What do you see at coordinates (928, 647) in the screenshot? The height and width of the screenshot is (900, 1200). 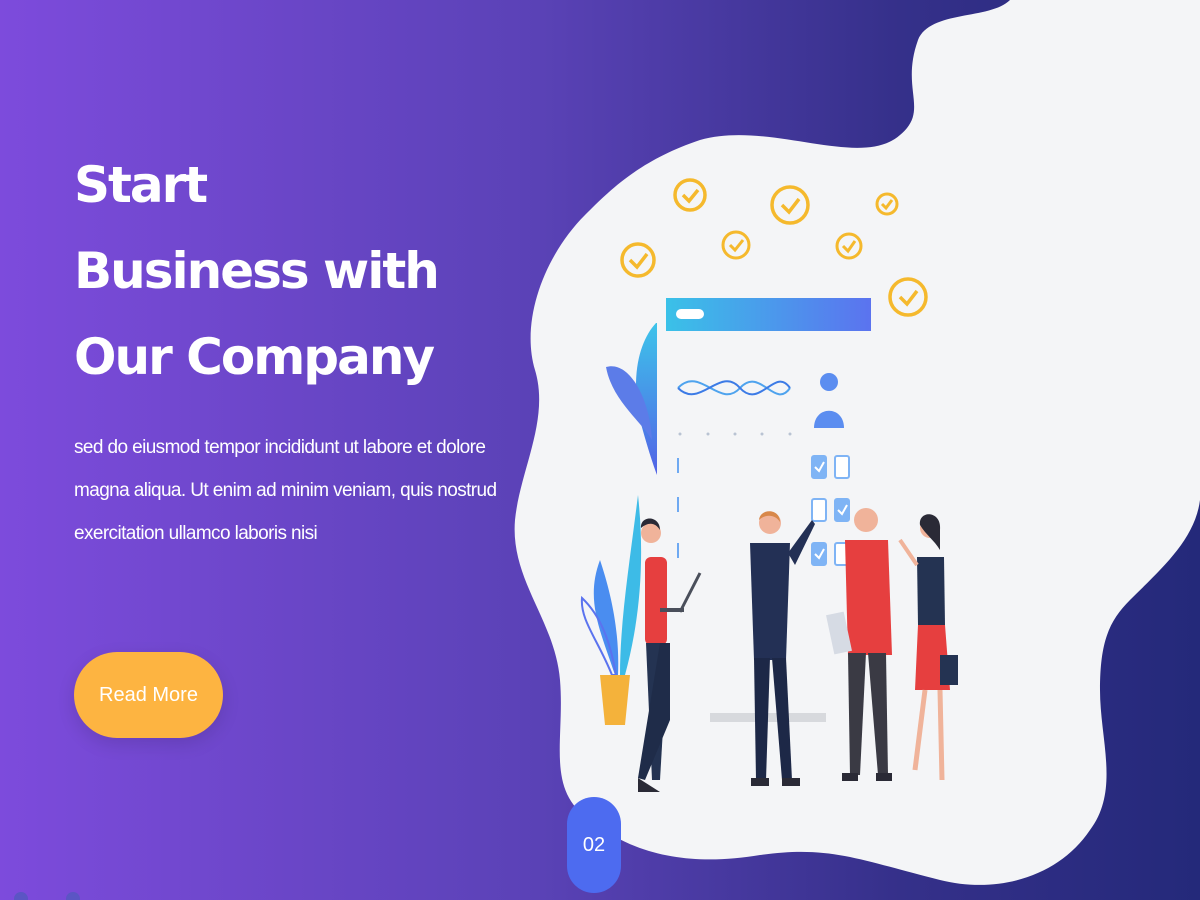 I see `person-woman-skirt` at bounding box center [928, 647].